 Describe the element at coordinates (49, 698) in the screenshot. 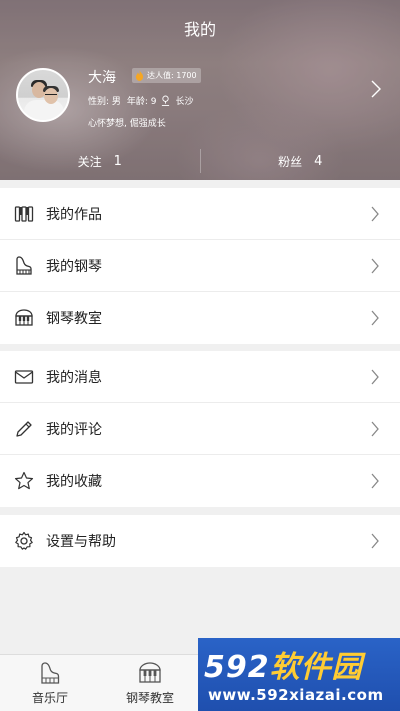

I see `nav-label: 音乐厅` at that location.